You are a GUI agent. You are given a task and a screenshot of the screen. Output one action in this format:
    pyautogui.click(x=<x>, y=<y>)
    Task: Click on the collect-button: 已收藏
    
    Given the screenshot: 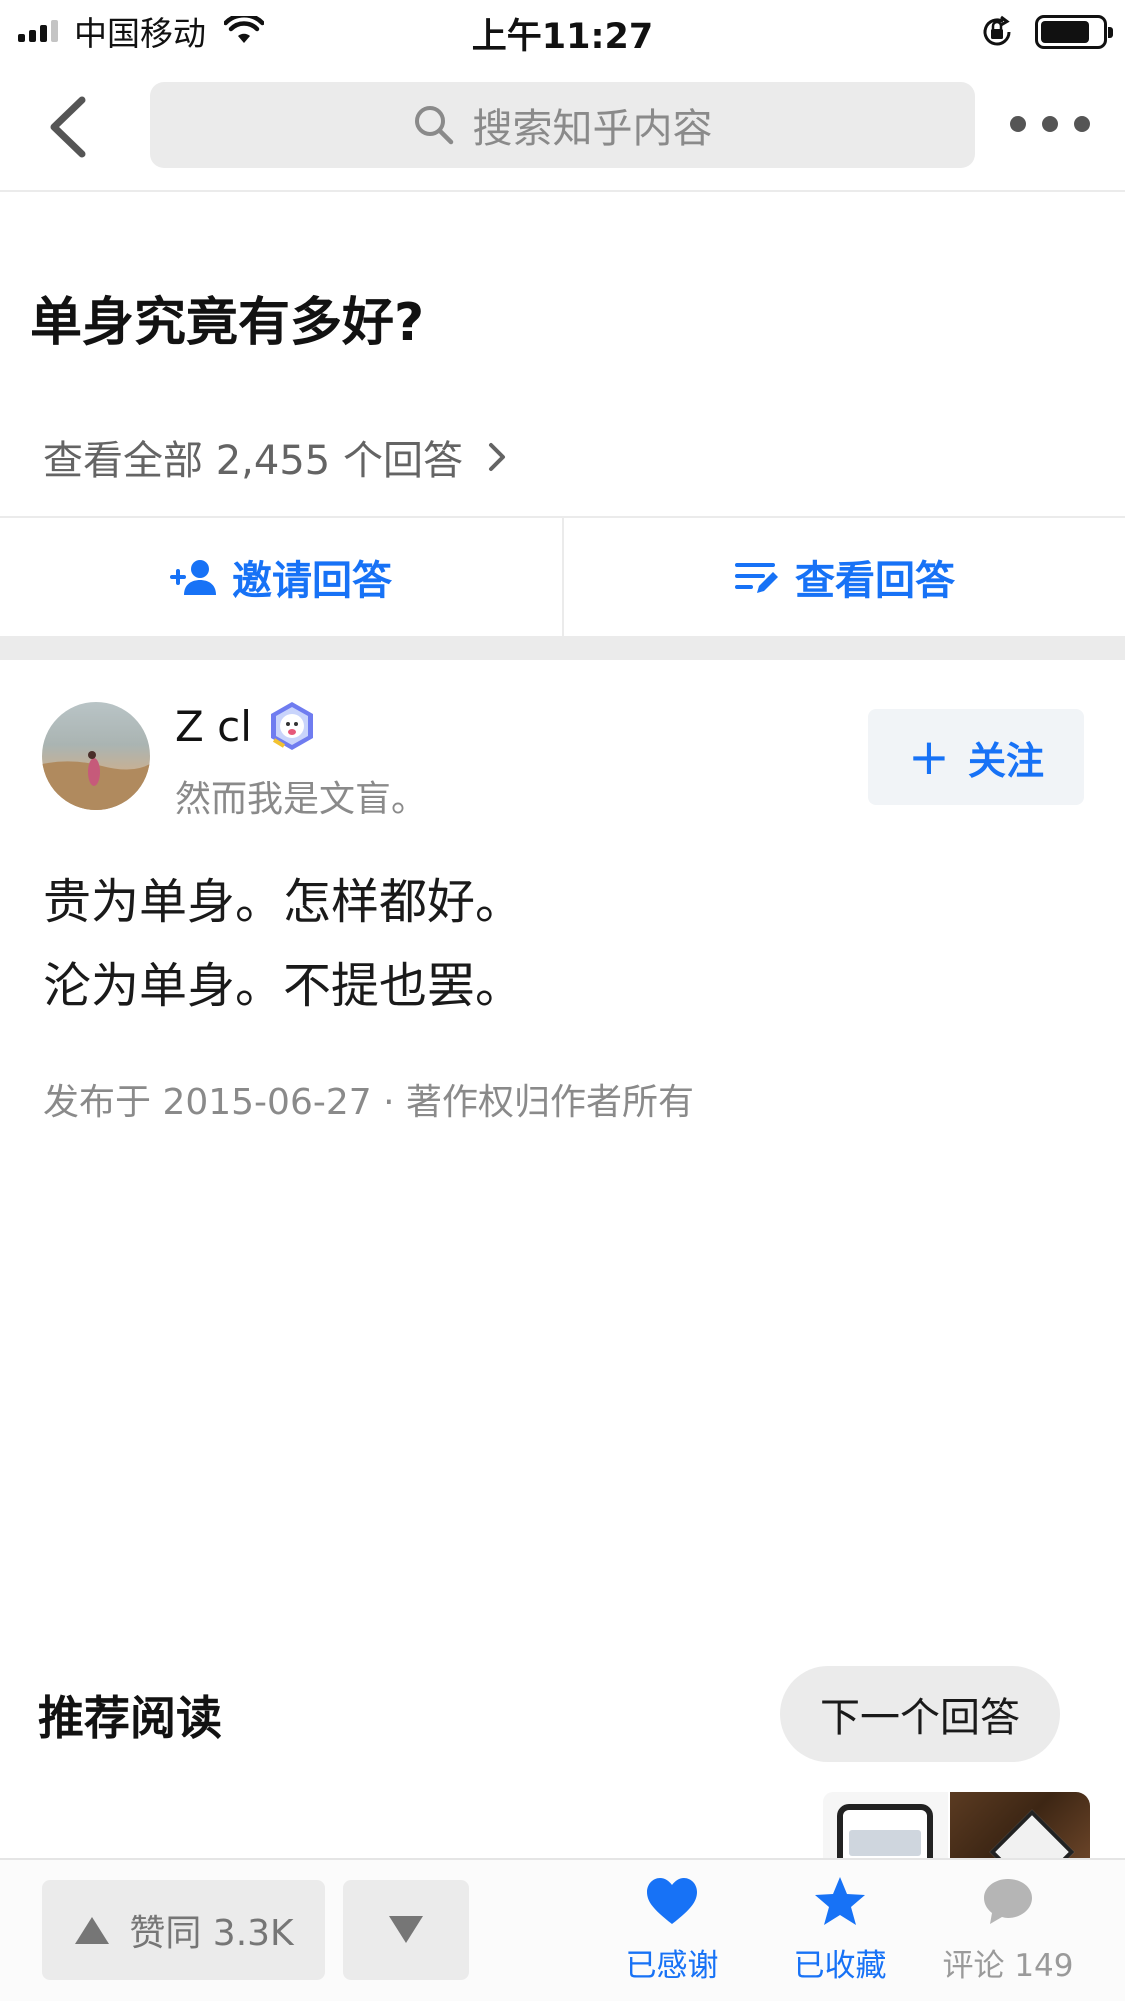 What is the action you would take?
    pyautogui.click(x=840, y=1934)
    